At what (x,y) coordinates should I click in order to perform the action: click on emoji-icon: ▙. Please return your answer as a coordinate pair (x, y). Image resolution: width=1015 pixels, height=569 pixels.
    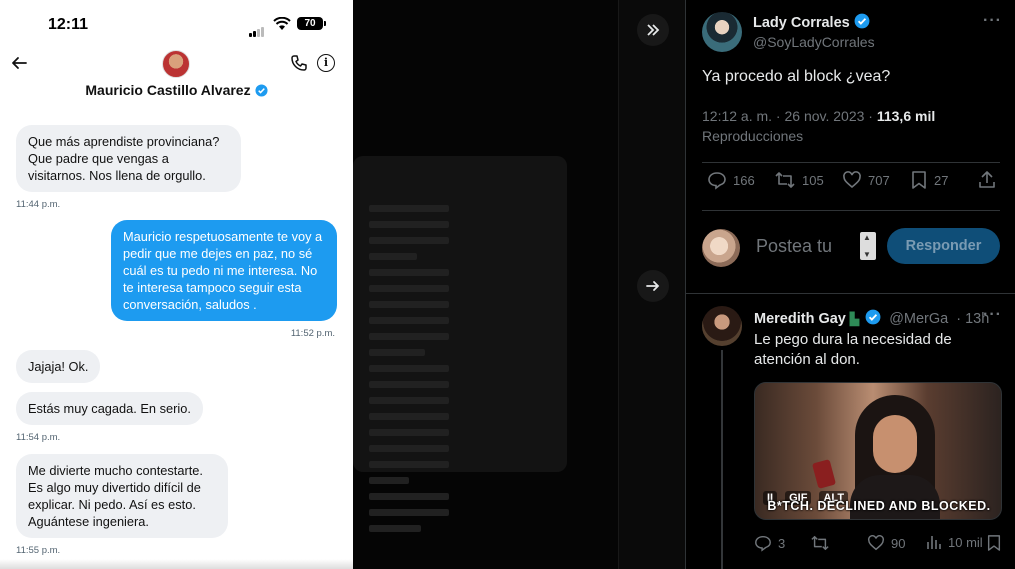
    Looking at the image, I should click on (854, 319).